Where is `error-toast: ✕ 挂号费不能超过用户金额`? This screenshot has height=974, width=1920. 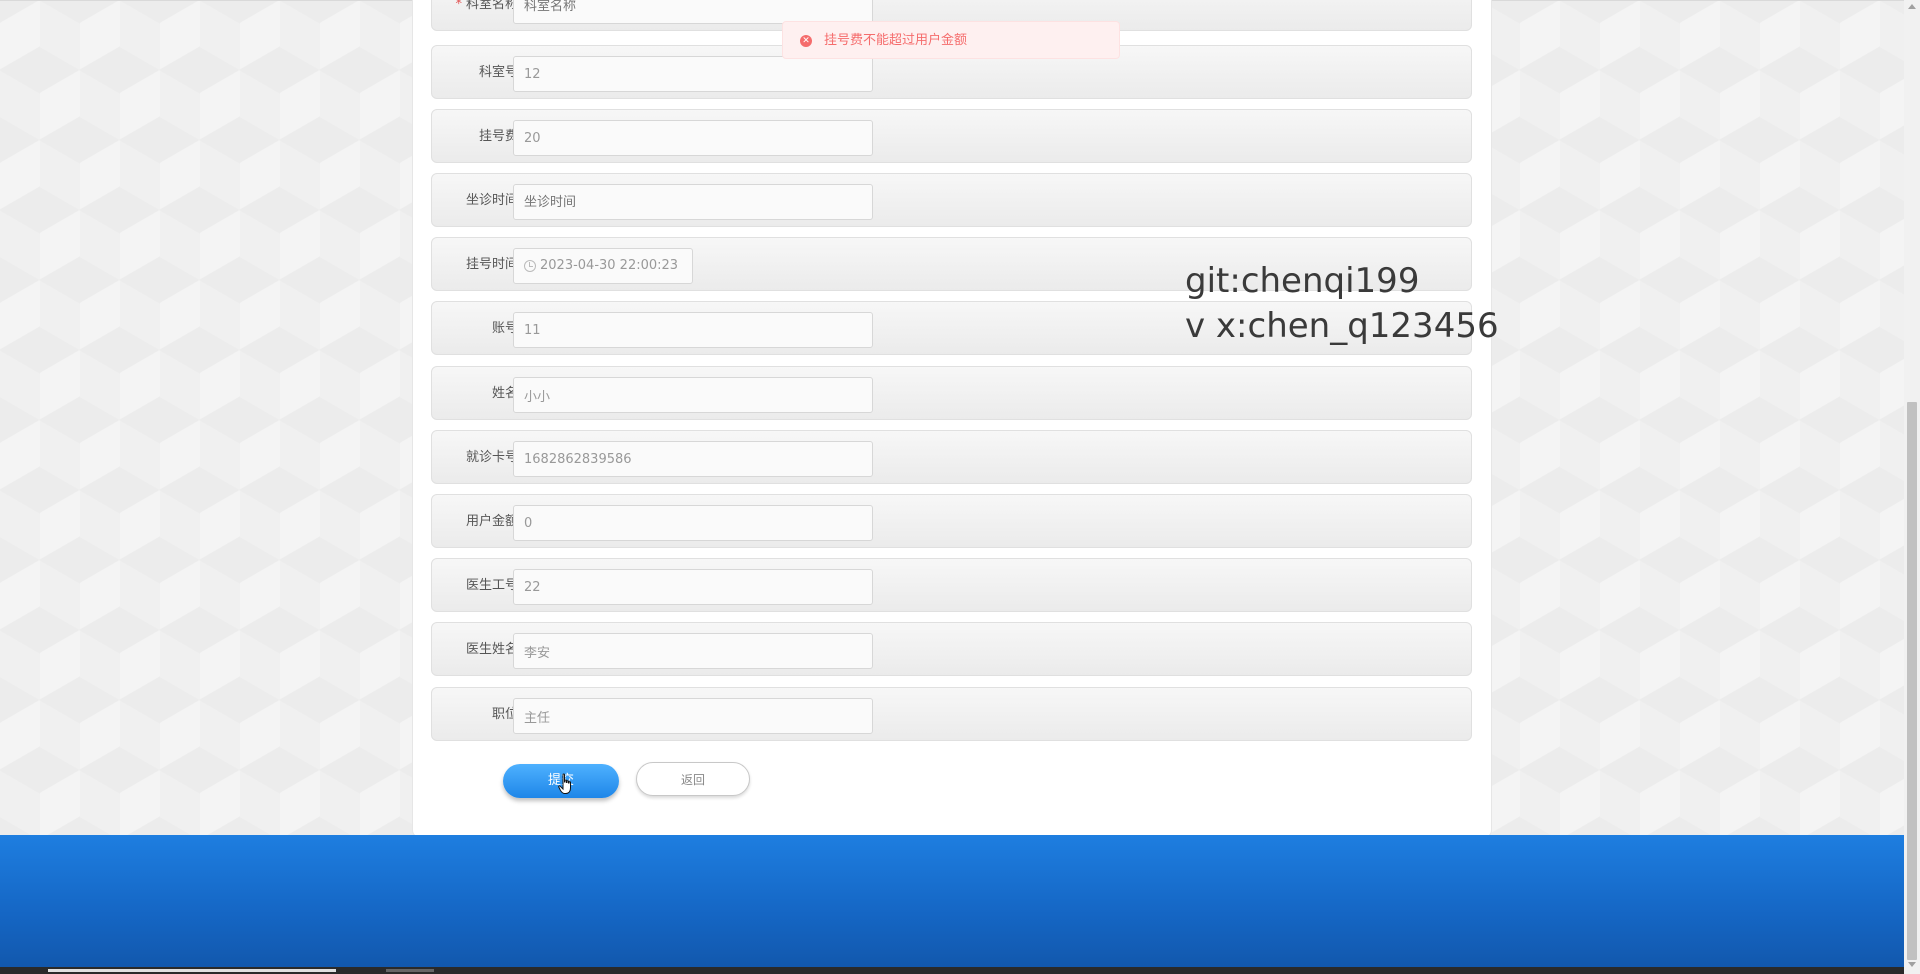 error-toast: ✕ 挂号费不能超过用户金额 is located at coordinates (951, 40).